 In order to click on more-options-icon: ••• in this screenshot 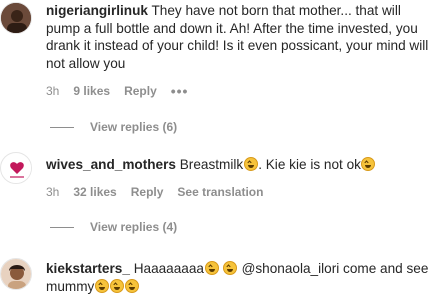, I will do `click(180, 91)`.